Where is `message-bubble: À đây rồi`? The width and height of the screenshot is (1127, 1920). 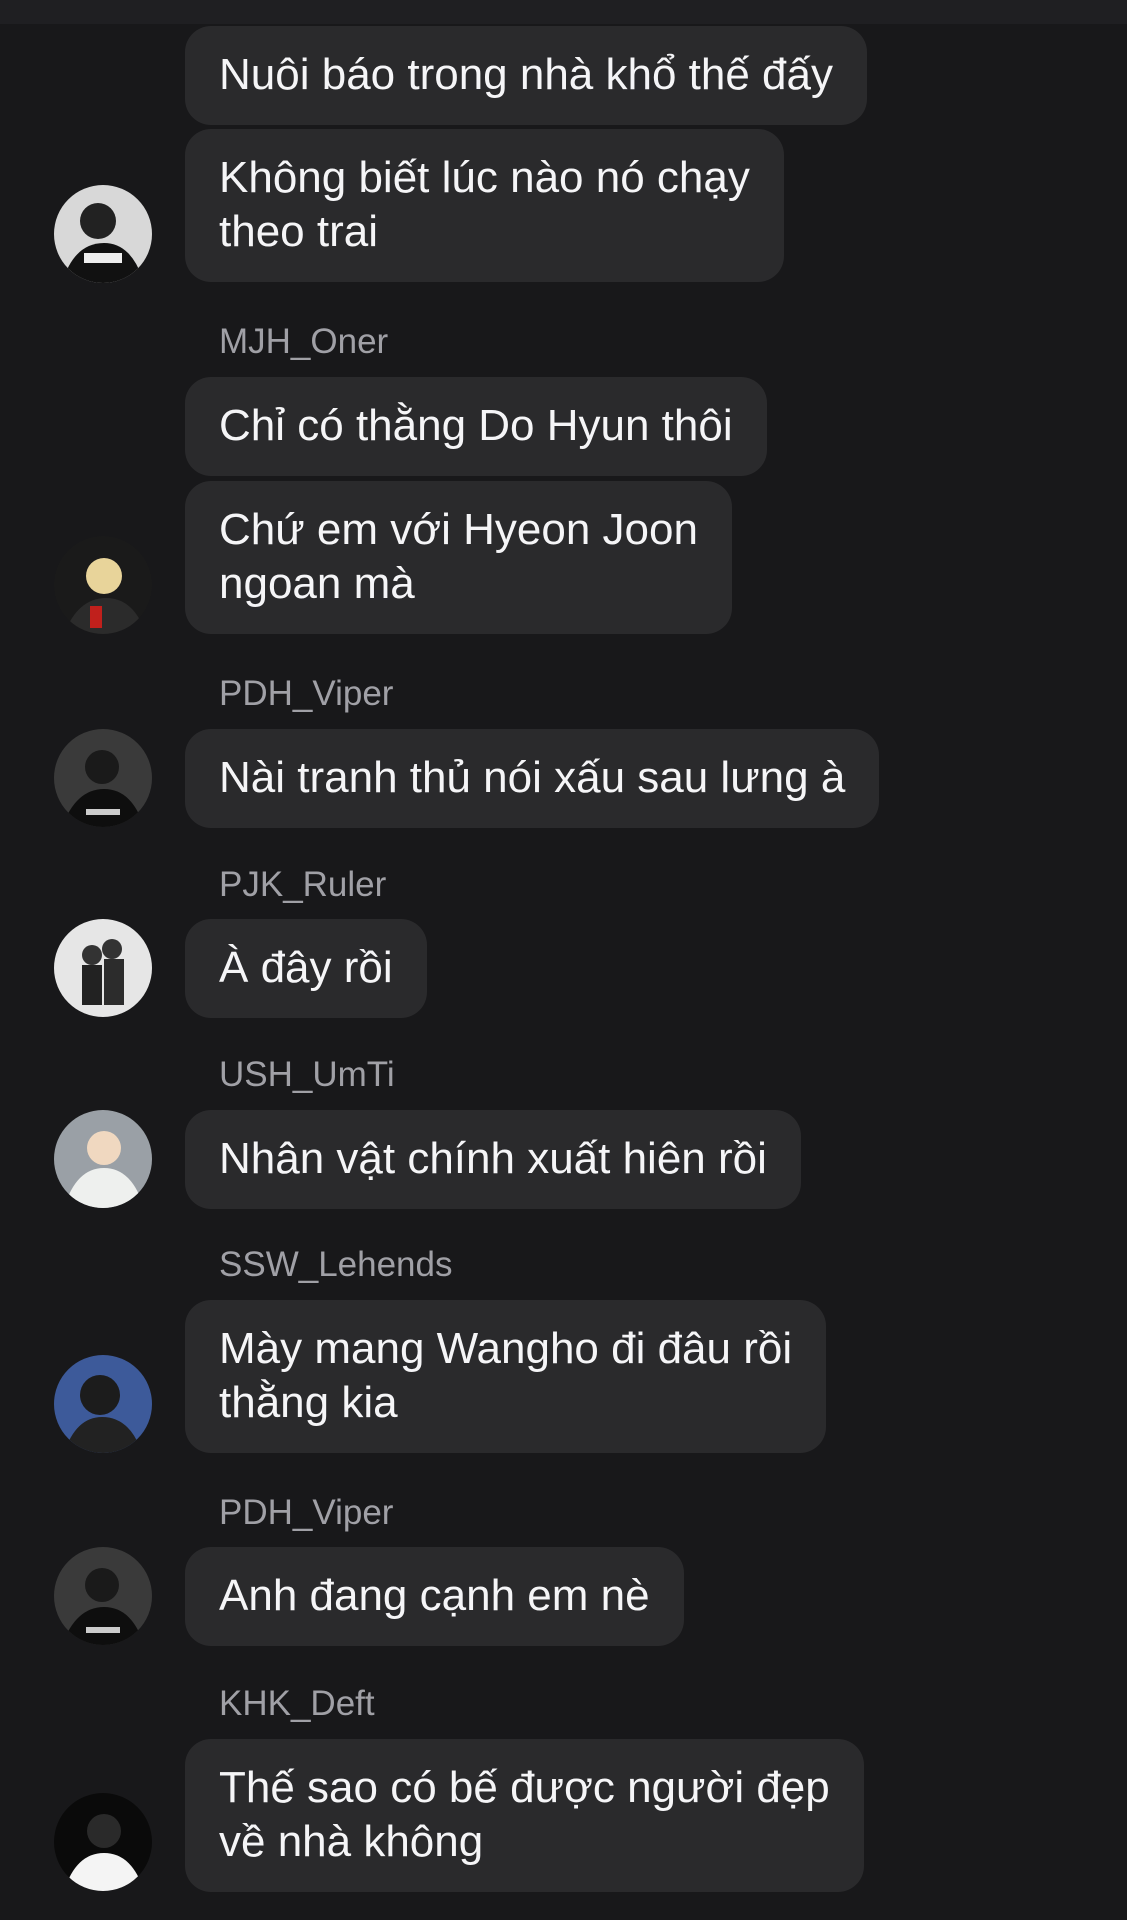 message-bubble: À đây rồi is located at coordinates (306, 968).